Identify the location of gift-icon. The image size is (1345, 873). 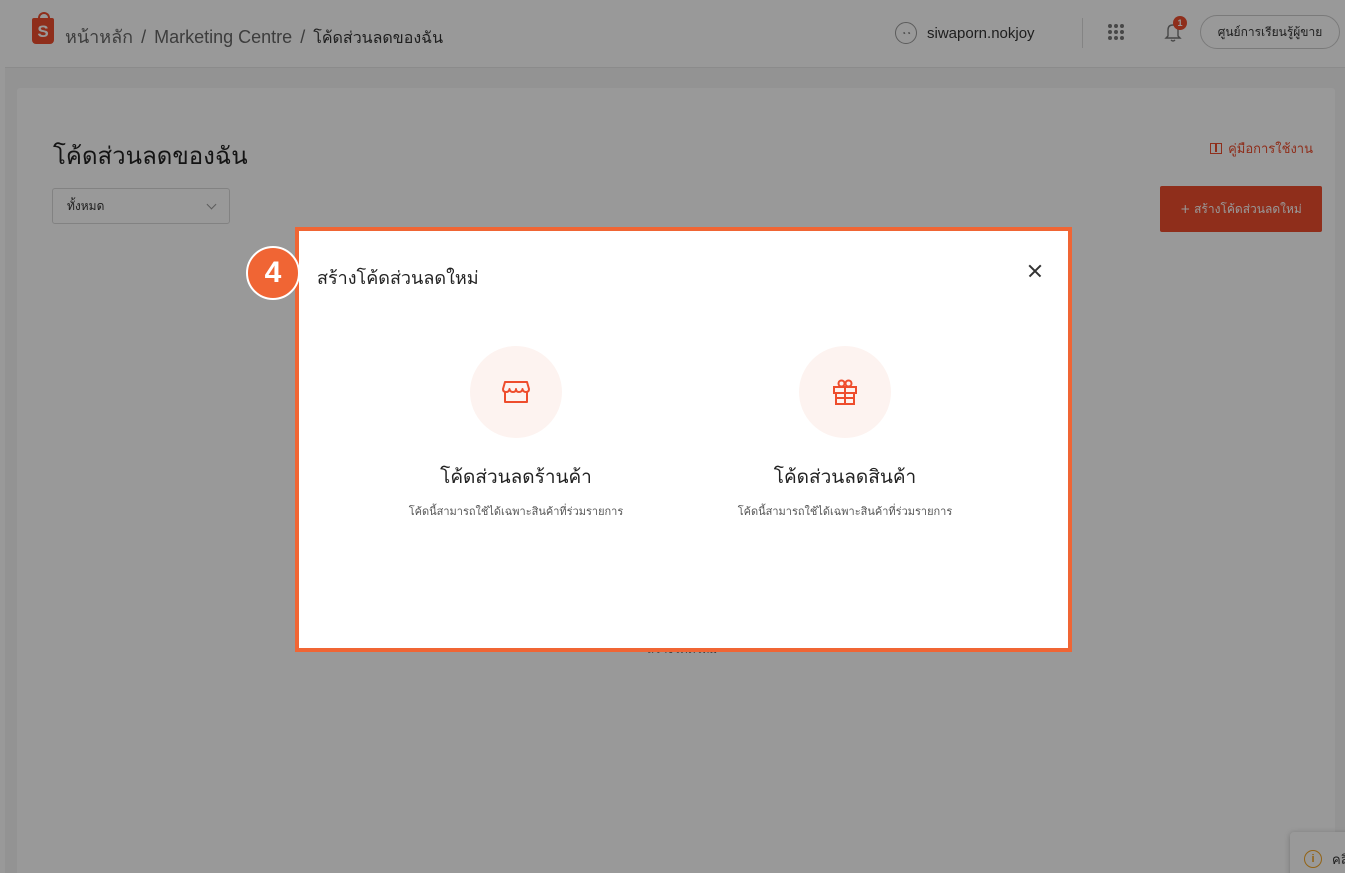
(845, 392).